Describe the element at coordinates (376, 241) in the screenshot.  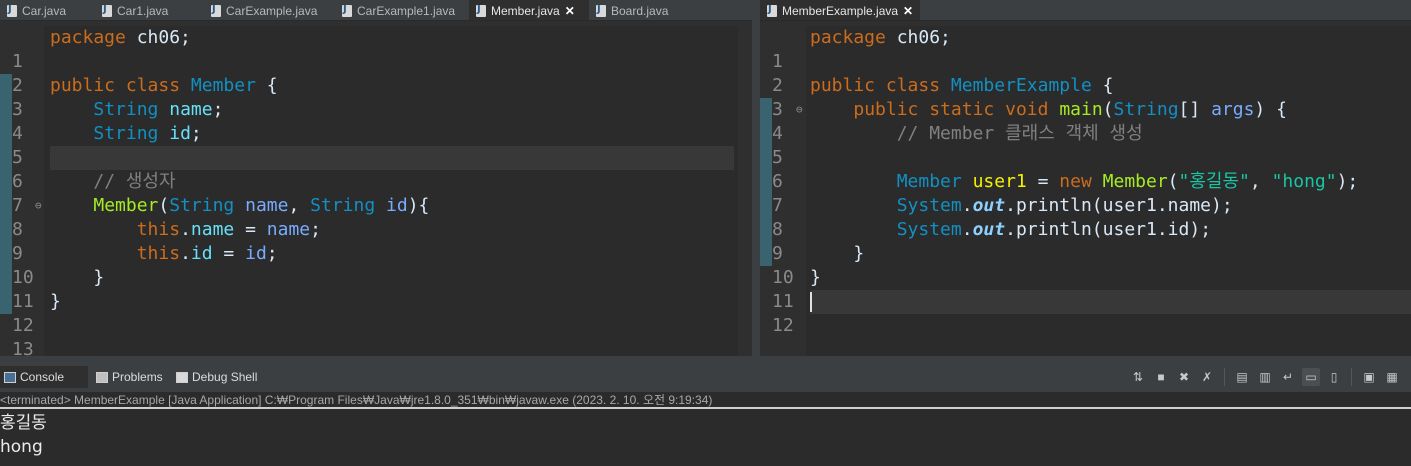
I see `code-line: 9 this.name = name;` at that location.